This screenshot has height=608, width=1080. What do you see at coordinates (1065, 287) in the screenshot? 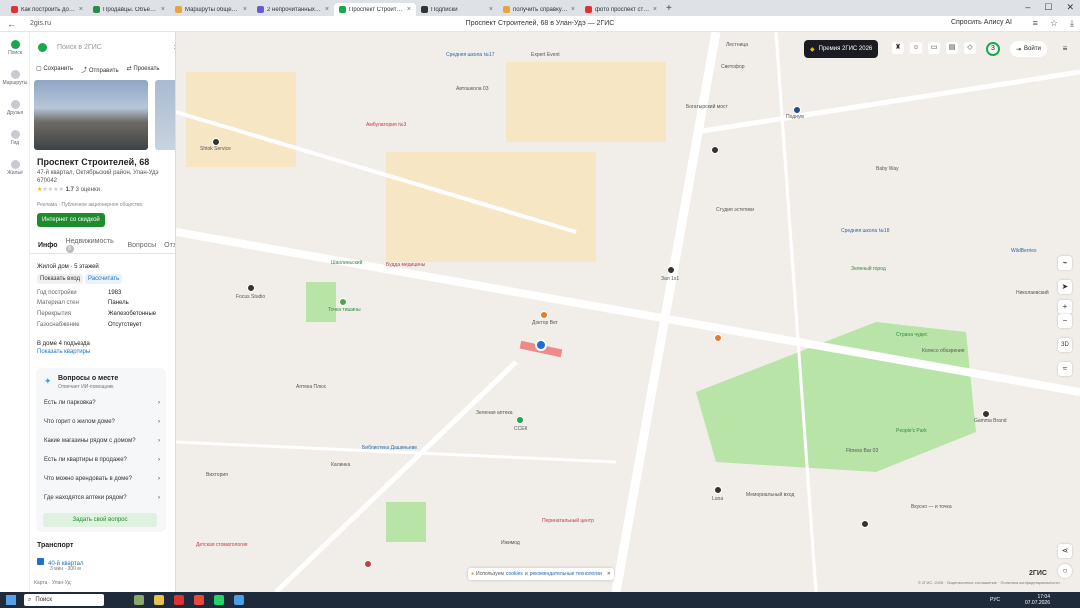
I see `compass-icon: ➤` at bounding box center [1065, 287].